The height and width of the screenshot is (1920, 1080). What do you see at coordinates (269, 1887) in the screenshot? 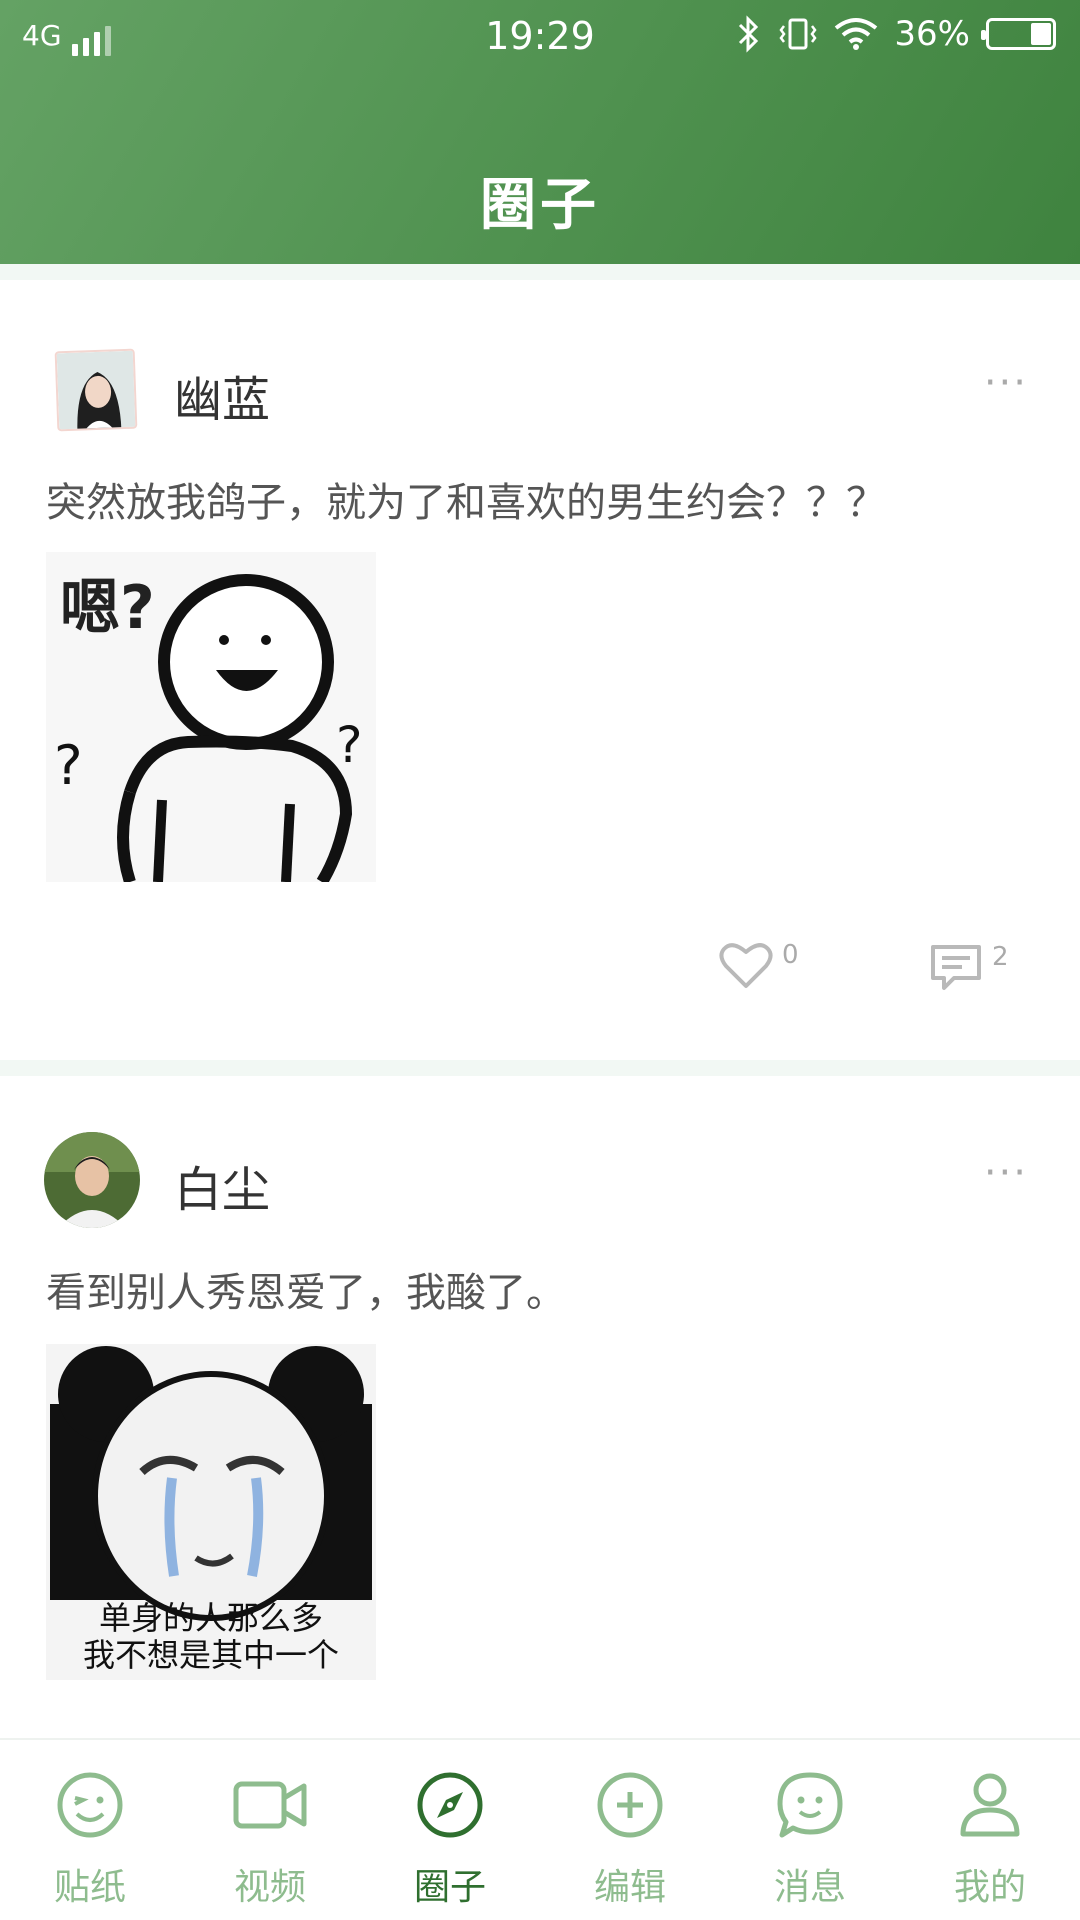
I see `tab-label: 视频` at bounding box center [269, 1887].